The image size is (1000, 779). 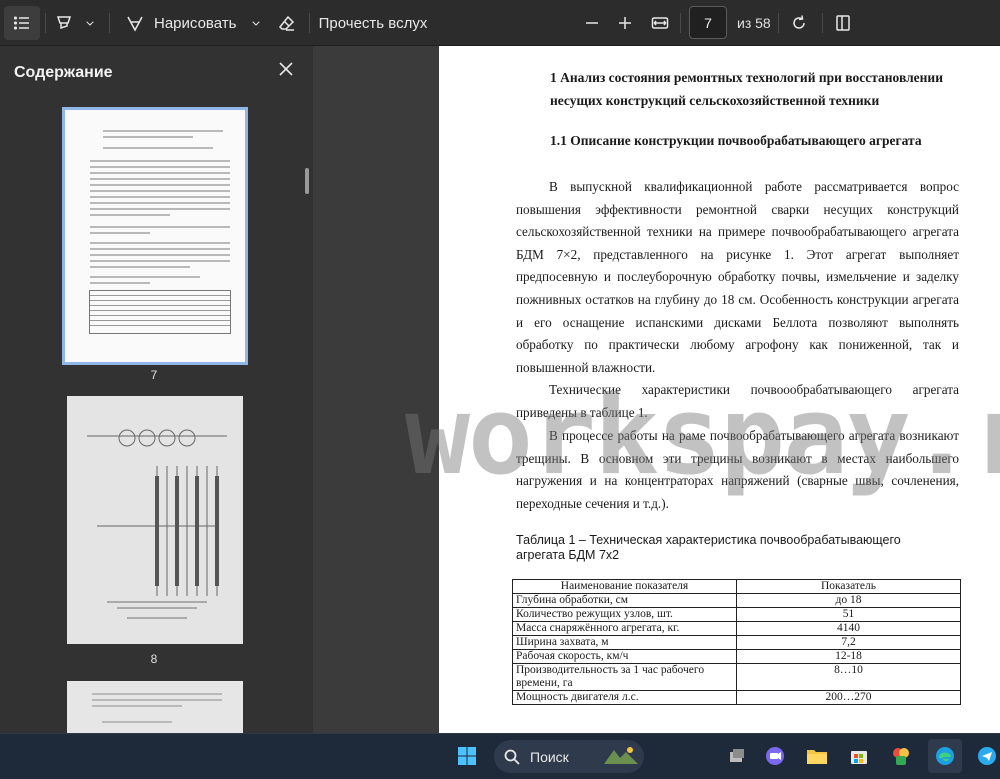 I want to click on table-row: Количество режущих узлов, шт. 51, so click(x=736, y=614).